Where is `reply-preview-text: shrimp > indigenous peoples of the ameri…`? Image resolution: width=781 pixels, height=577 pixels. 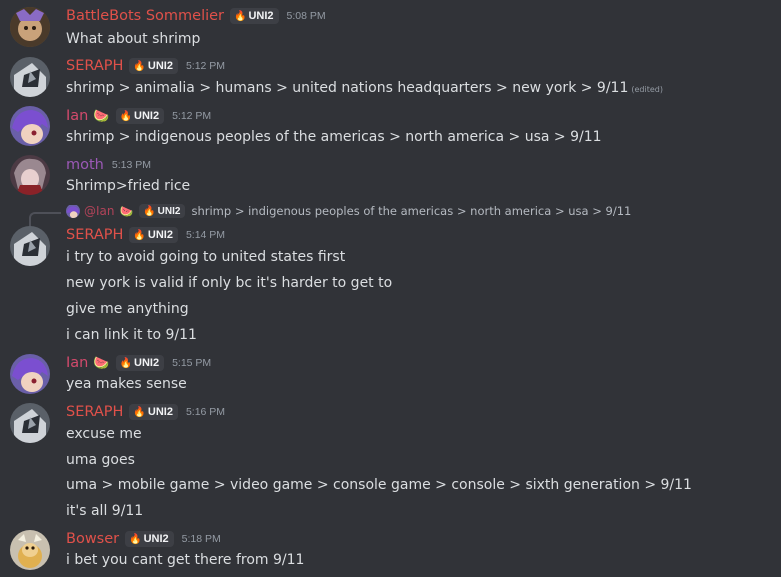 reply-preview-text: shrimp > indigenous peoples of the ameri… is located at coordinates (411, 211).